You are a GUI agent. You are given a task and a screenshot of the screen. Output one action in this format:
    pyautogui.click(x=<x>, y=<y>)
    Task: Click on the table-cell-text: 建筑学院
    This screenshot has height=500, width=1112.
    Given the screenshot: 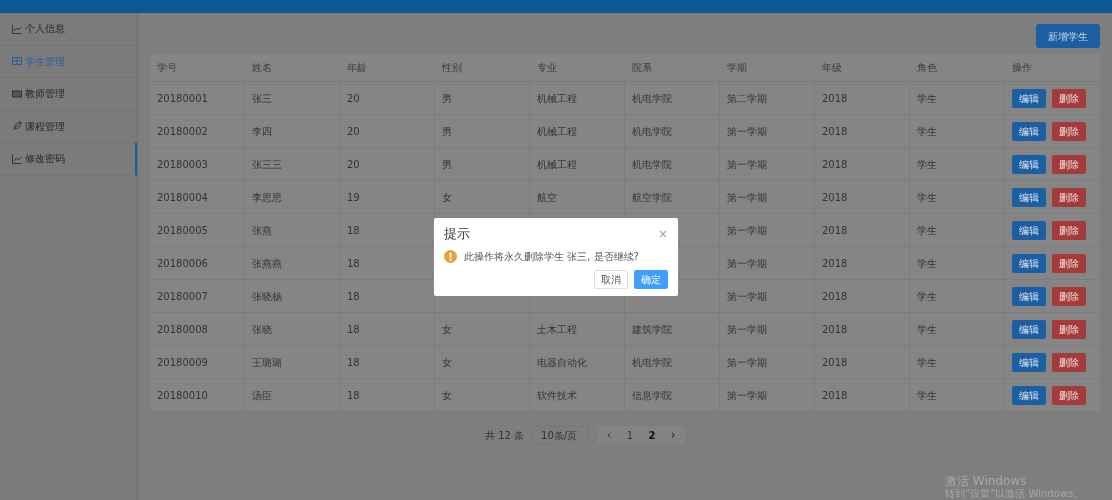 What is the action you would take?
    pyautogui.click(x=652, y=329)
    